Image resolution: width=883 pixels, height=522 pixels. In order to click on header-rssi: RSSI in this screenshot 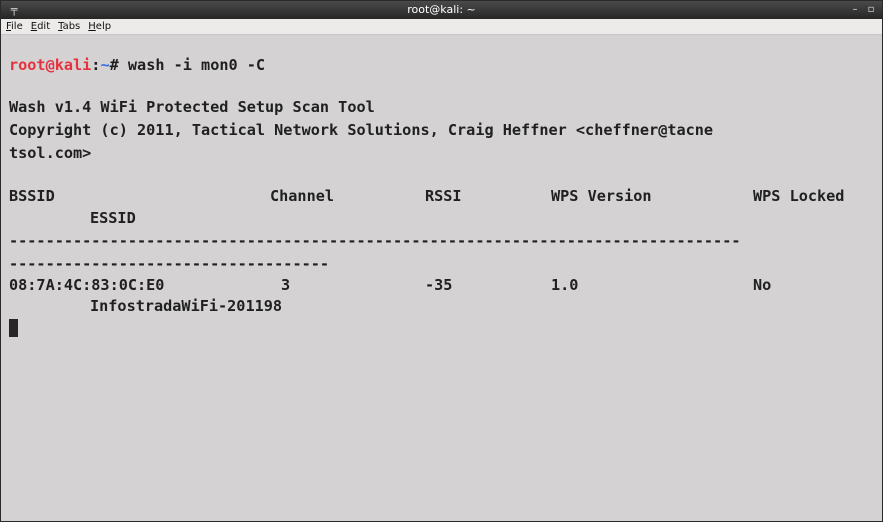, I will do `click(443, 196)`.